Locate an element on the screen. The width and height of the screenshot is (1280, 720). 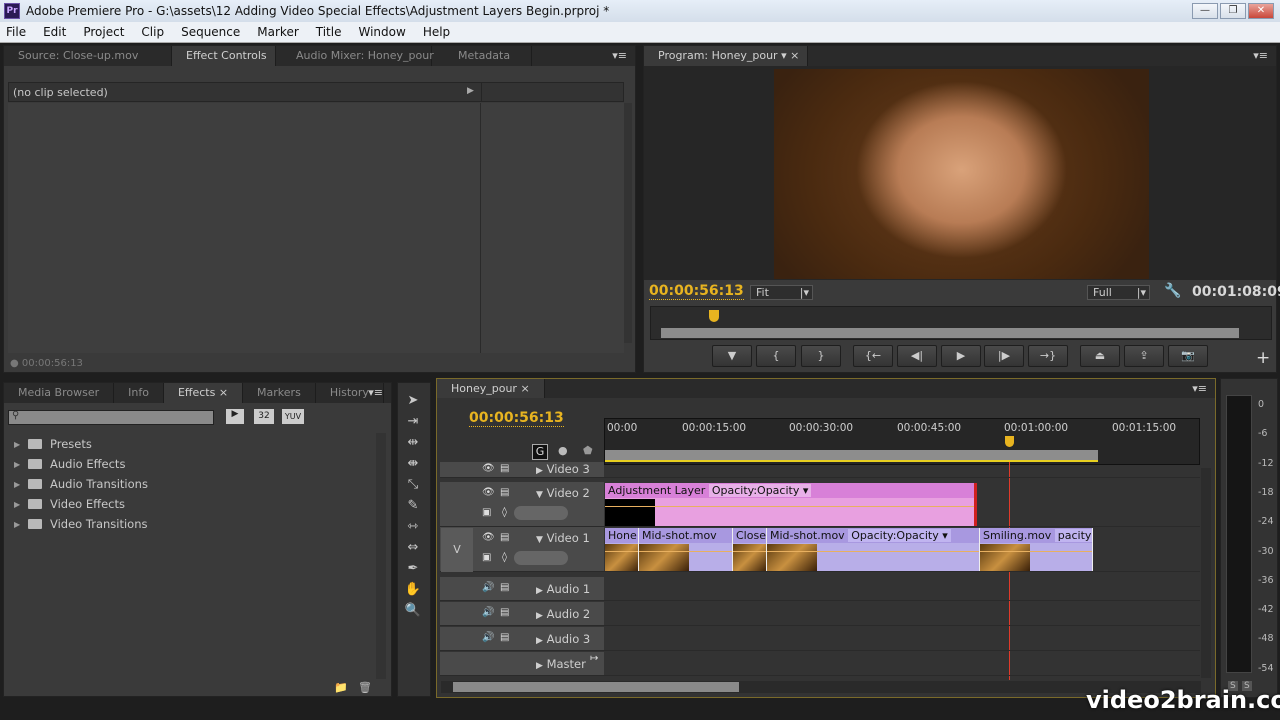
rolling-edit-tool-icon: ⇼ is located at coordinates (413, 464).